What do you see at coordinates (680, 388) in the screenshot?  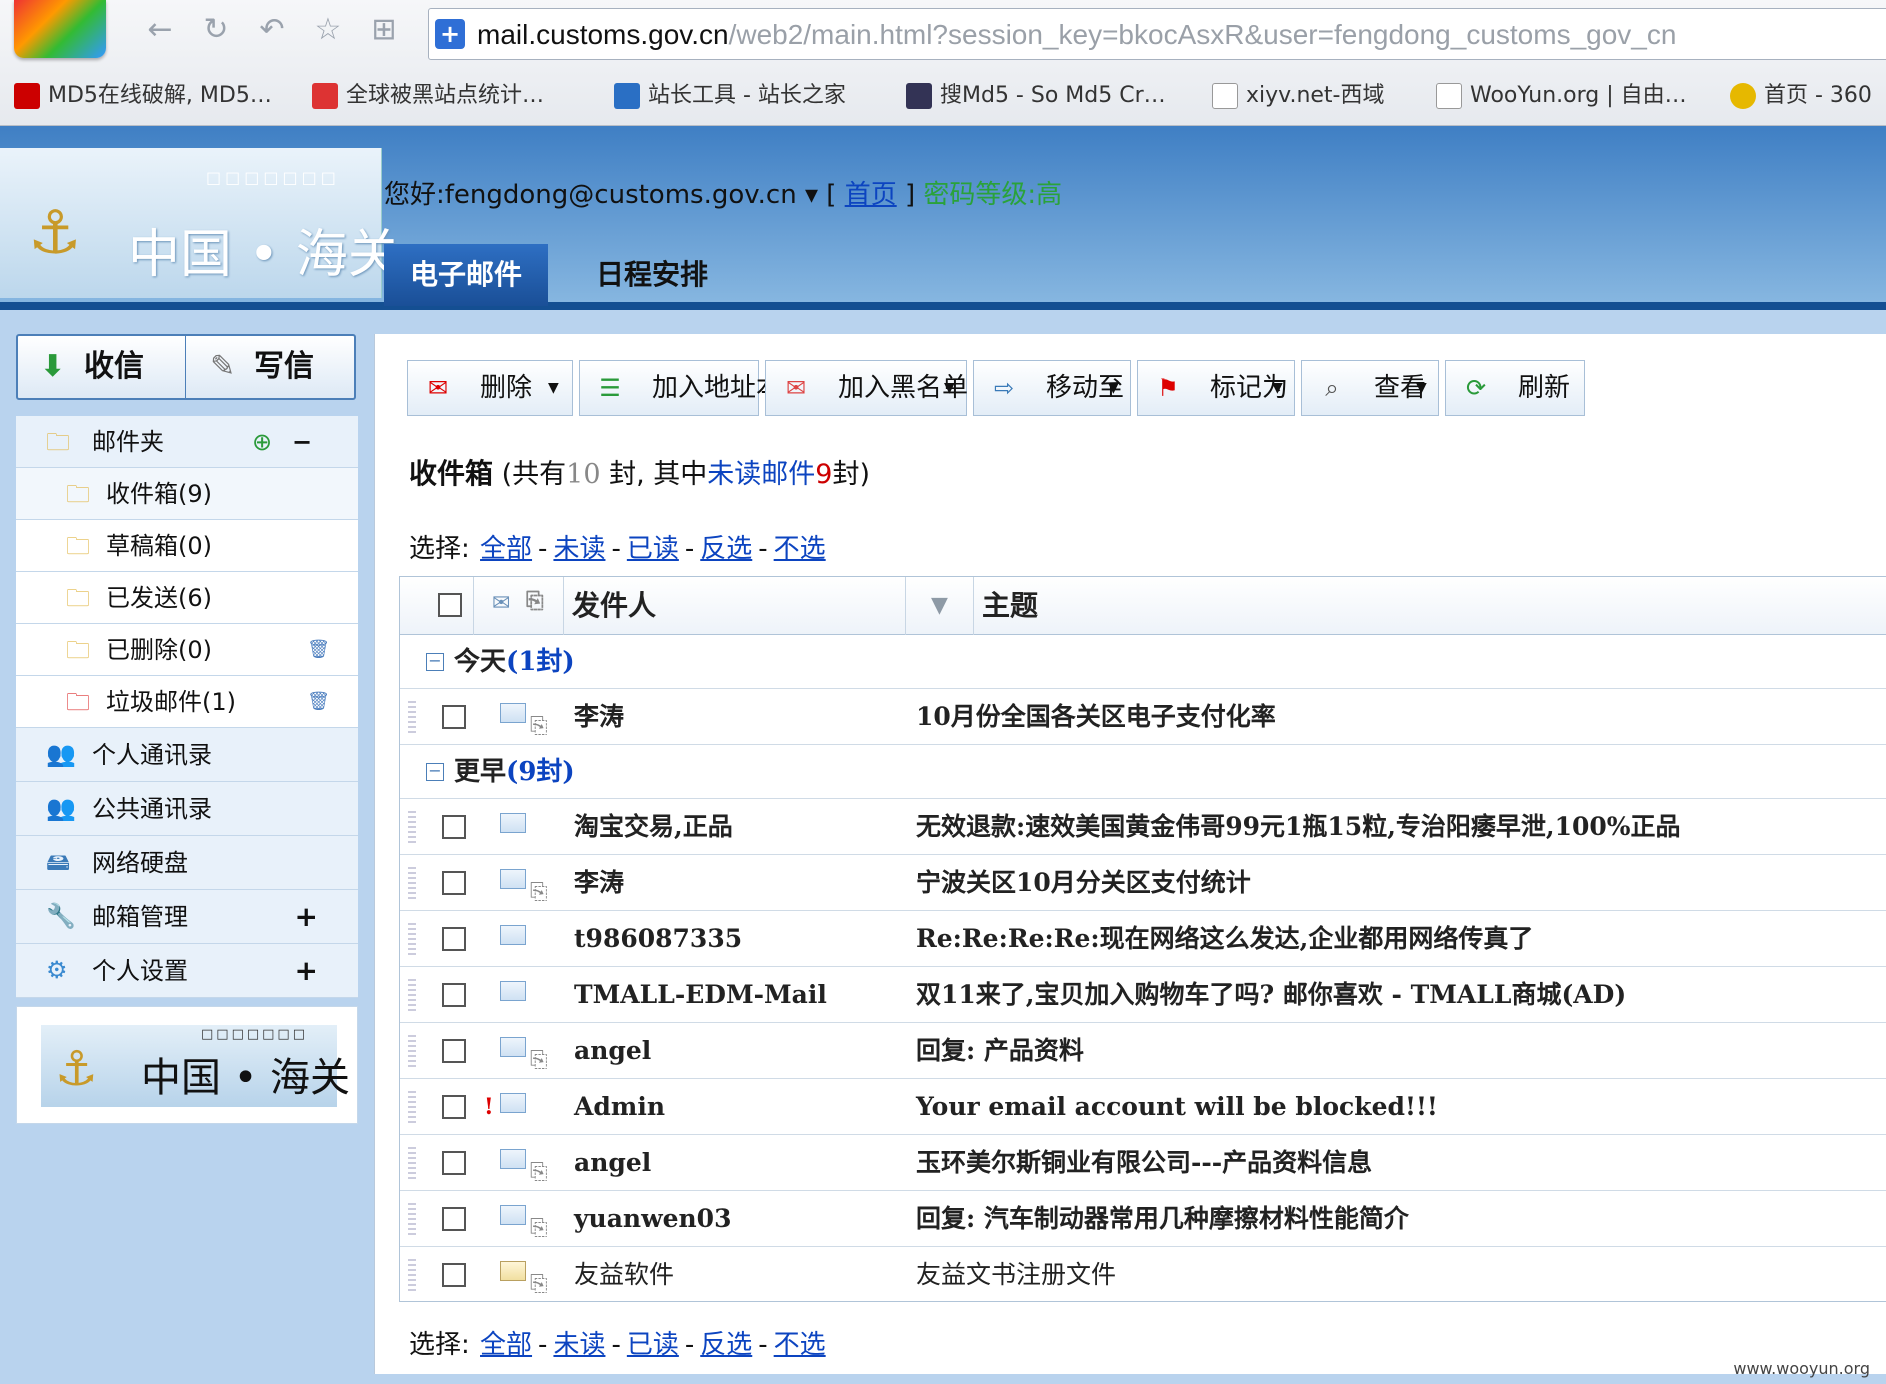 I see `add-to-addressbook-button: ☰ 加入地址本` at bounding box center [680, 388].